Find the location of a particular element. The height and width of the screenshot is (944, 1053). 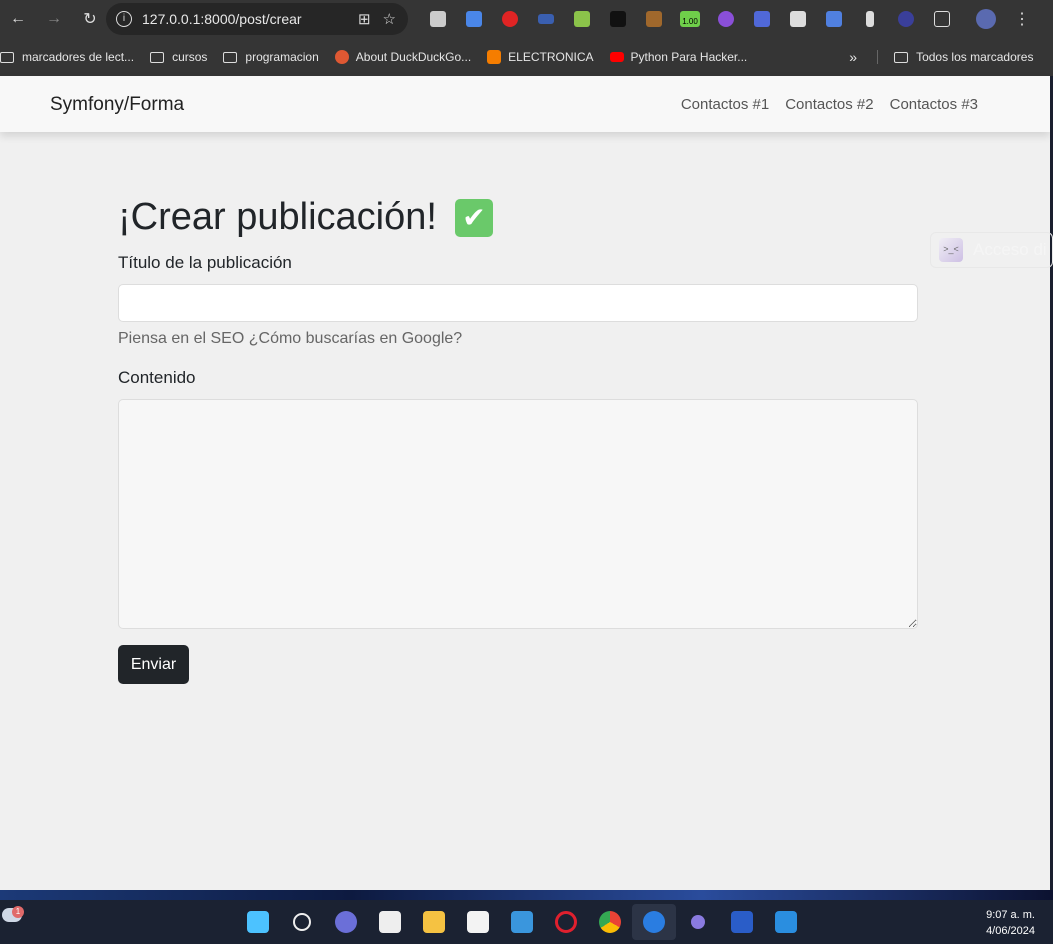

search-icon is located at coordinates (302, 922).